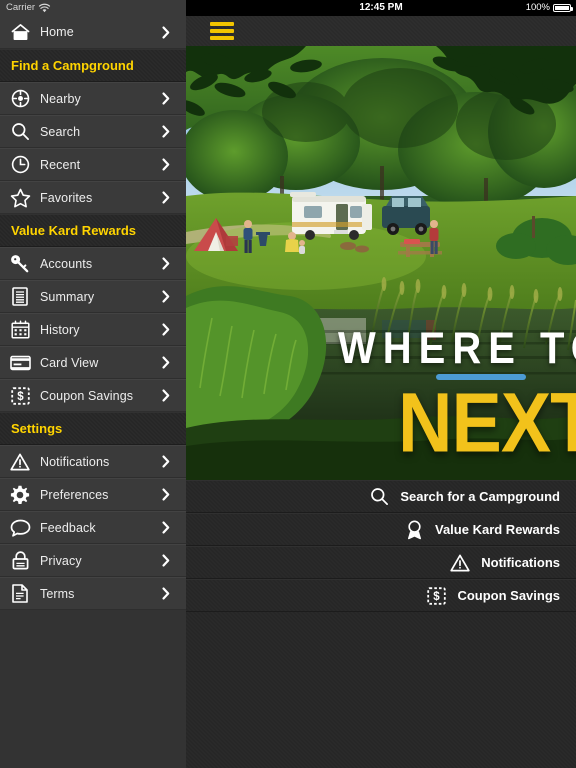 The width and height of the screenshot is (576, 768). I want to click on document-lines-icon, so click(20, 296).